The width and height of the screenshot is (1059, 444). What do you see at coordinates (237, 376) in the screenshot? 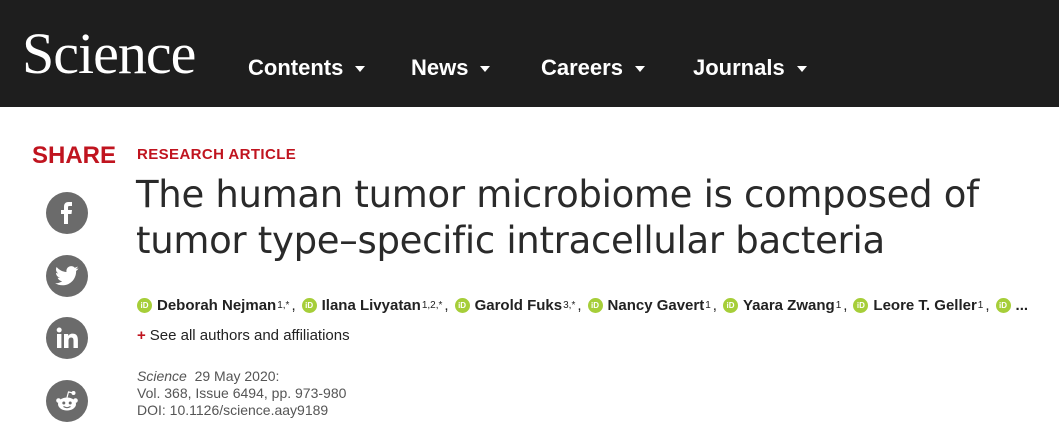
I see `publication-date: 29 May 2020:` at bounding box center [237, 376].